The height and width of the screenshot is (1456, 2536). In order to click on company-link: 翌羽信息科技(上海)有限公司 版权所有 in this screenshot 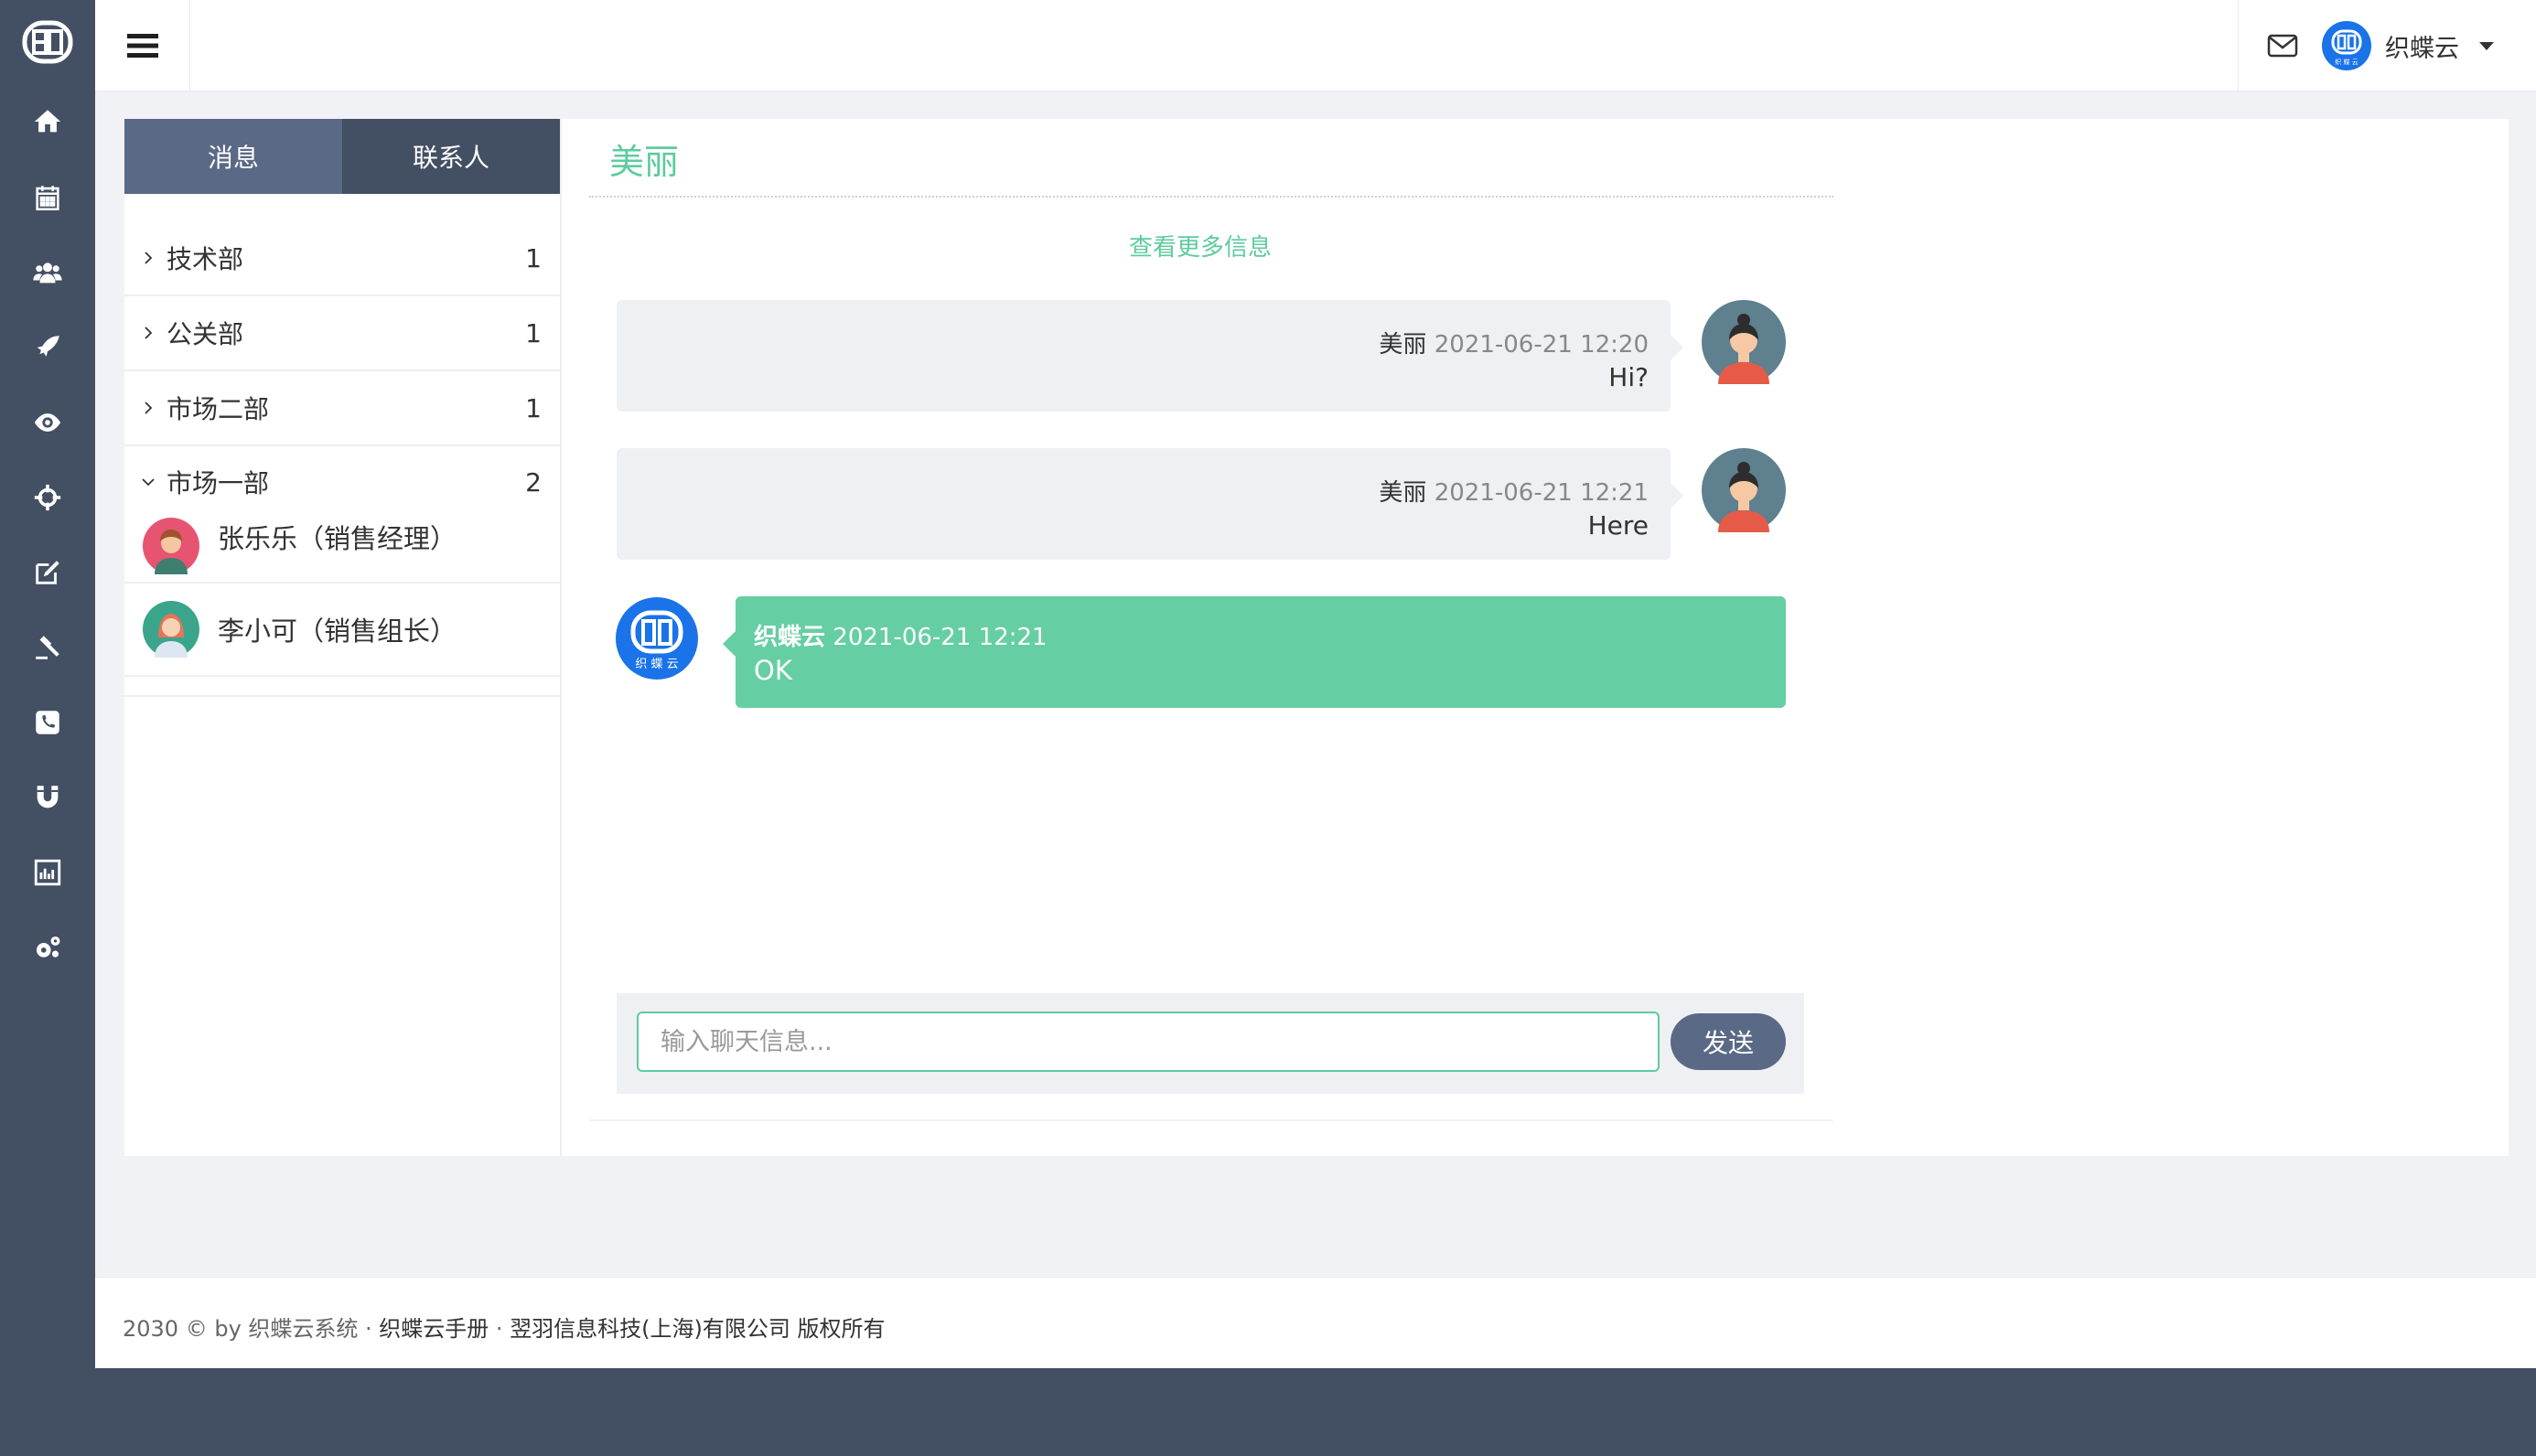, I will do `click(698, 1329)`.